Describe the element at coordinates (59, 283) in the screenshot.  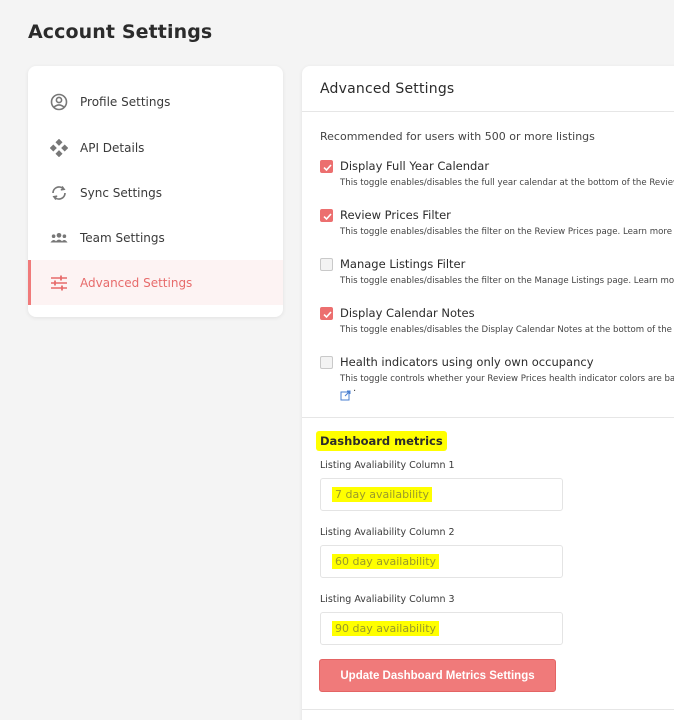
I see `sliders-icon` at that location.